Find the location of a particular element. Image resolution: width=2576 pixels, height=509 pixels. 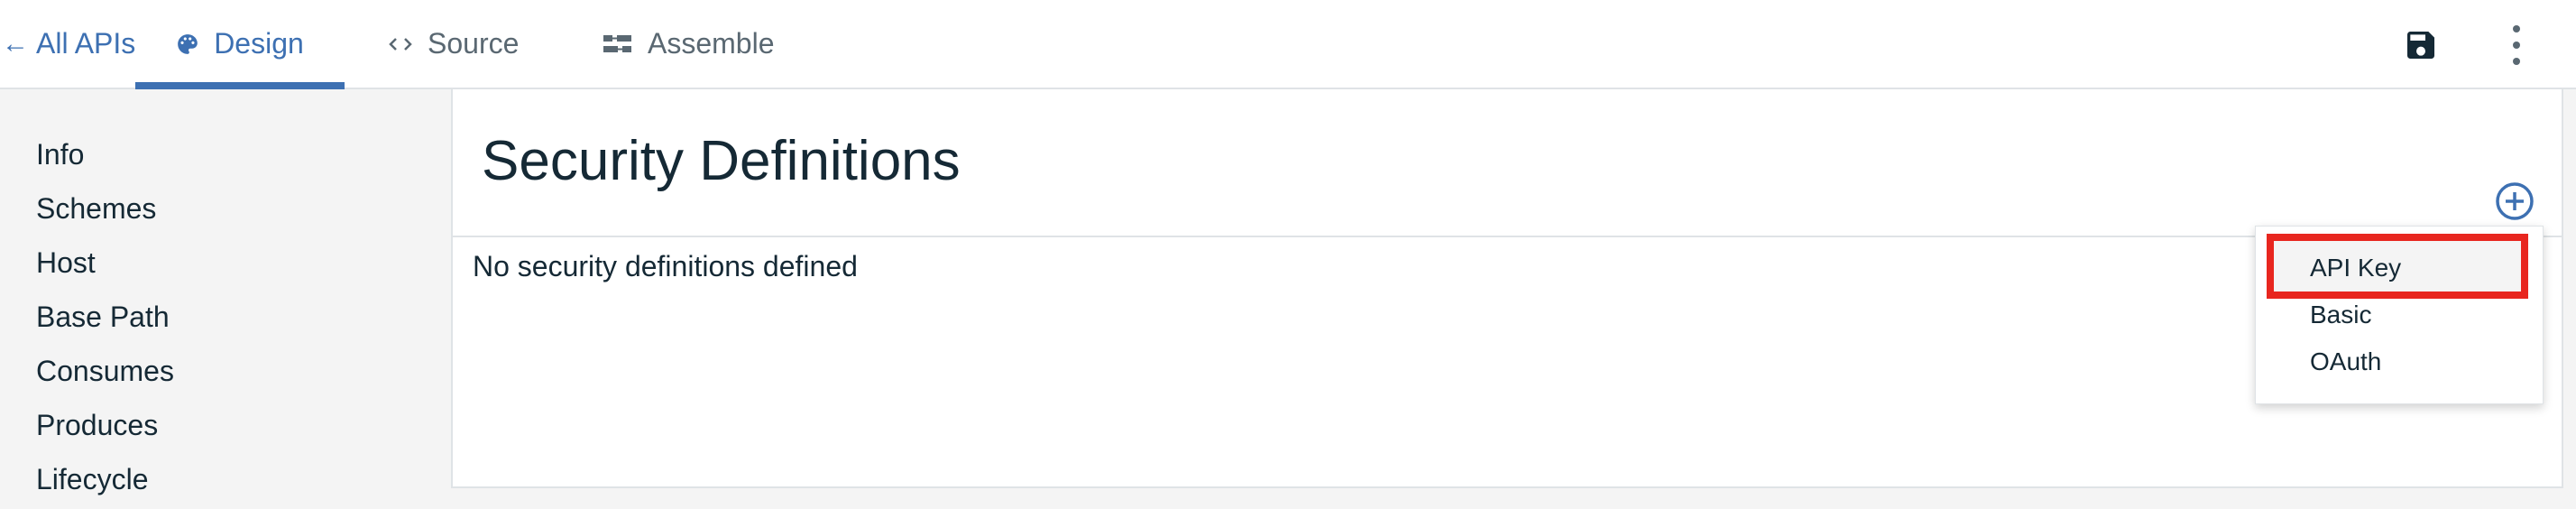

active-tab-indicator is located at coordinates (240, 85).